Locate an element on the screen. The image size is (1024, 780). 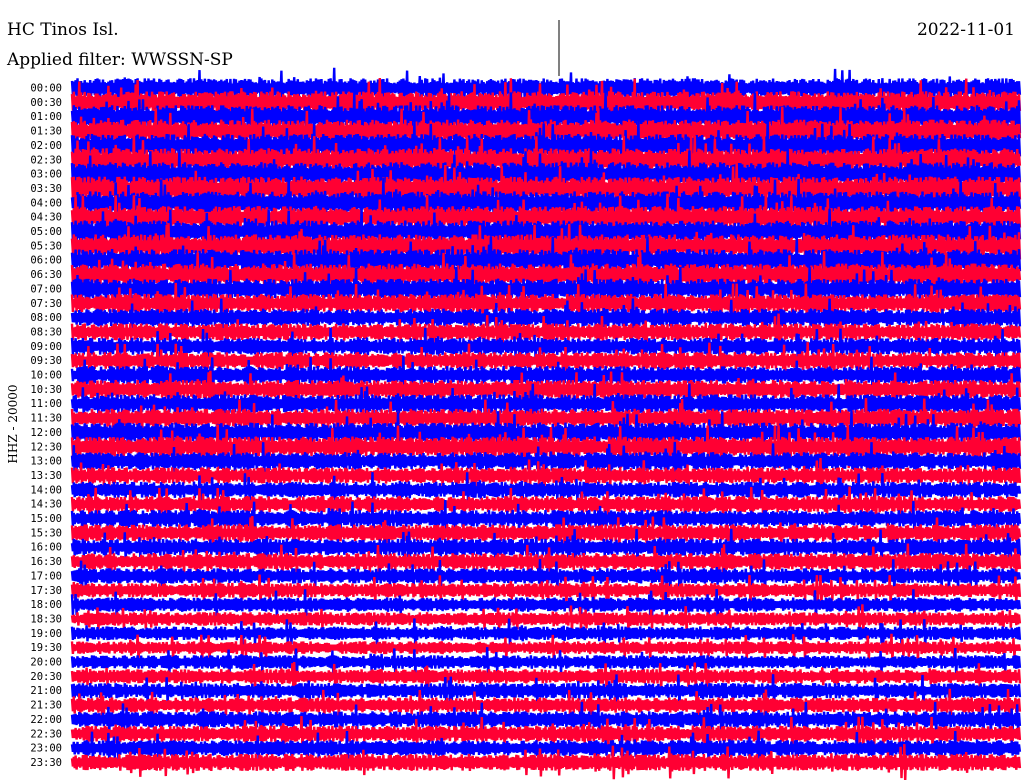
row-time-label: 00:30 is located at coordinates (46, 103).